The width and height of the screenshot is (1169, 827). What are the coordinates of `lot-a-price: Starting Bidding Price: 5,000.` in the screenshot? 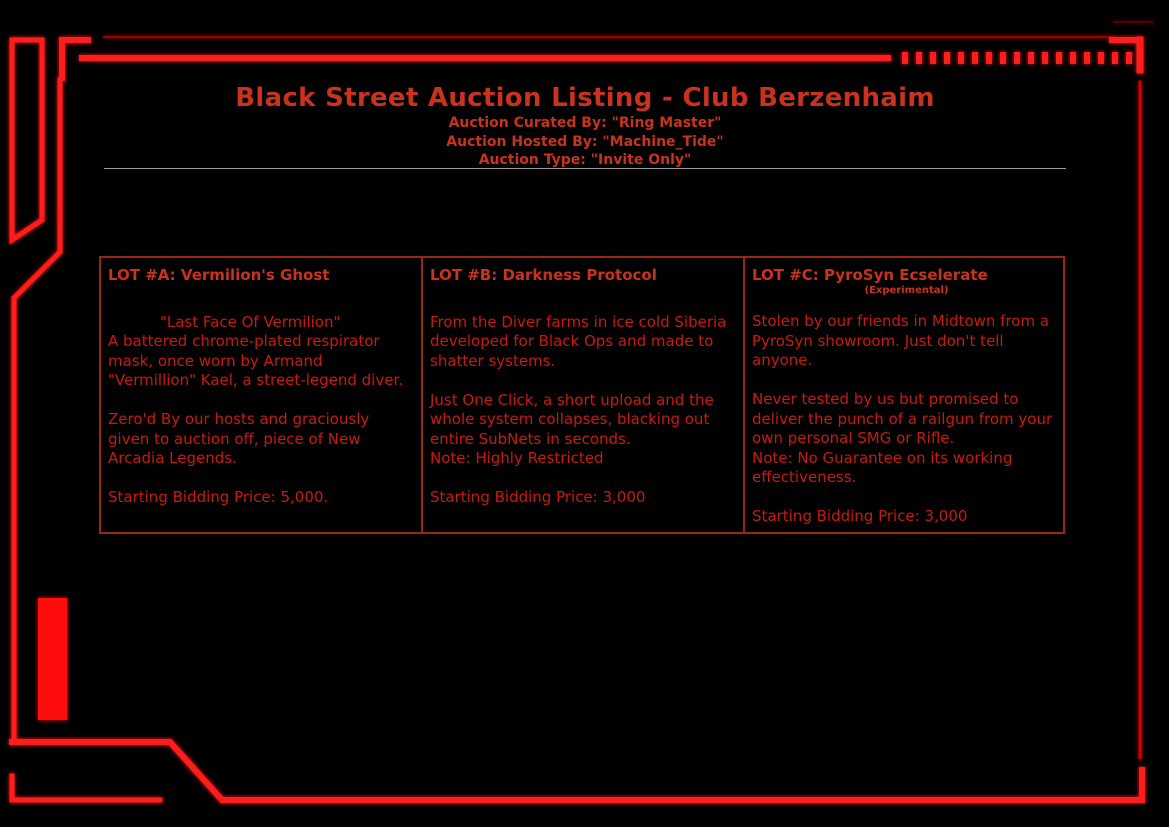 It's located at (218, 497).